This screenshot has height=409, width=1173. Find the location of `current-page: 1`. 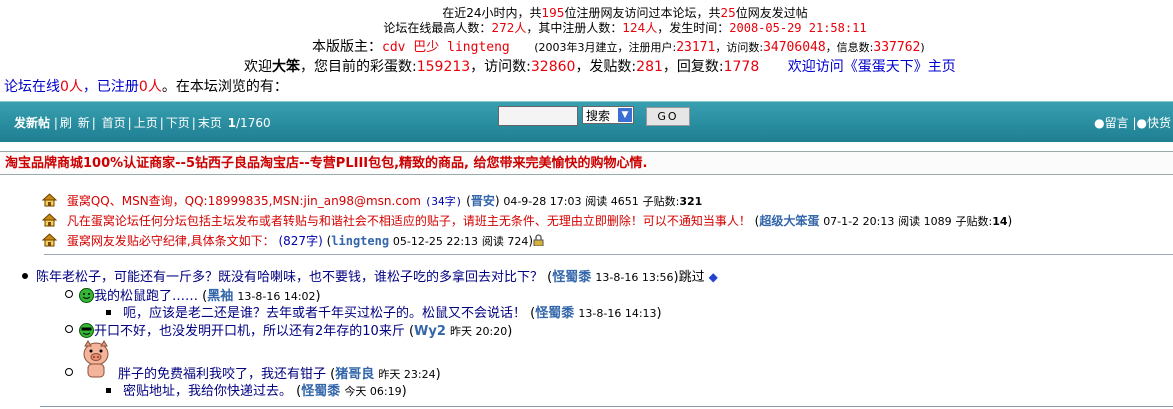

current-page: 1 is located at coordinates (232, 123).